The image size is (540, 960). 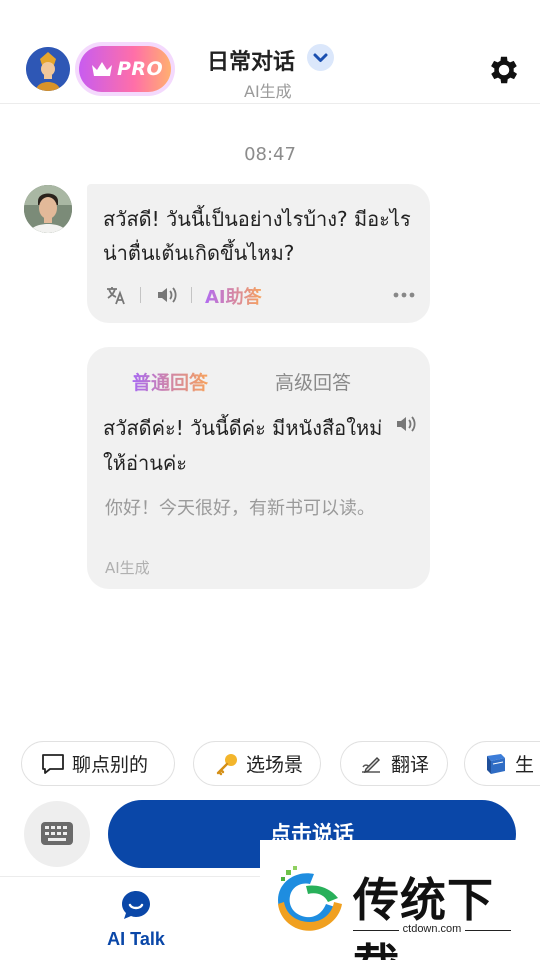 What do you see at coordinates (496, 763) in the screenshot?
I see `book-icon` at bounding box center [496, 763].